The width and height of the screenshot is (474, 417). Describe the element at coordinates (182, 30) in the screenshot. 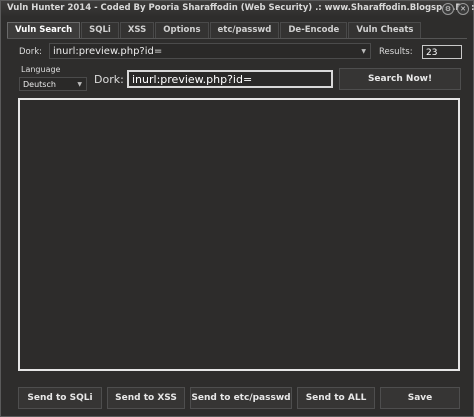

I see `tab-options: Options` at that location.